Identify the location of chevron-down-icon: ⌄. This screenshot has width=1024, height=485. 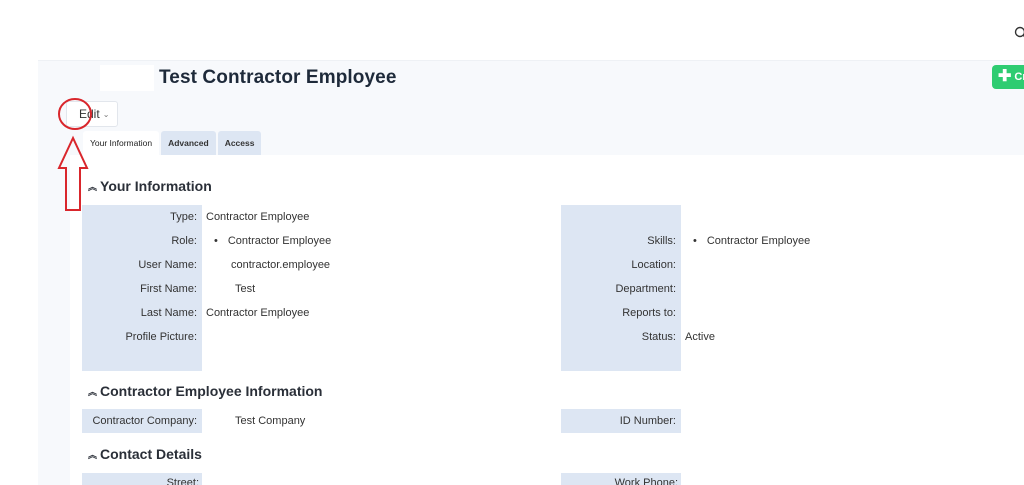
(106, 114).